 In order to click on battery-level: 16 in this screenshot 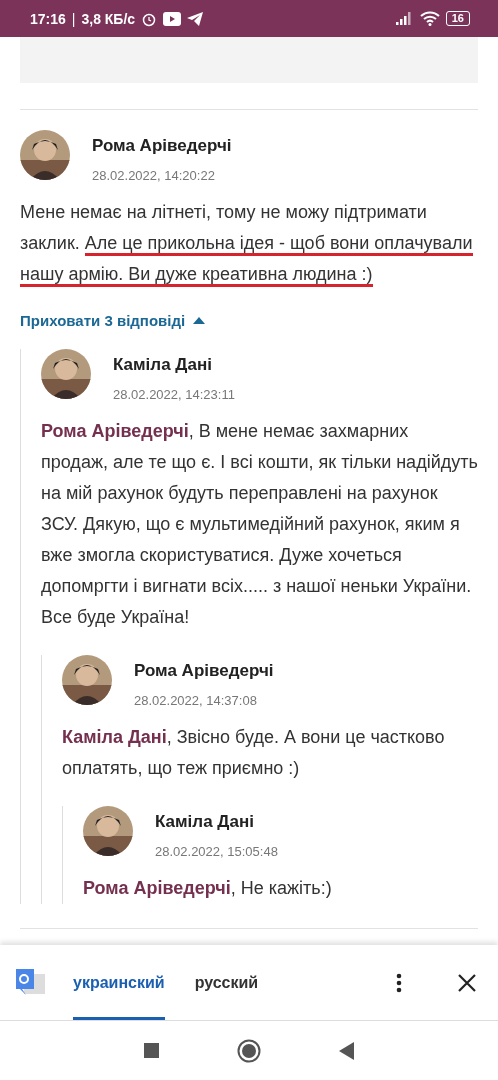, I will do `click(457, 18)`.